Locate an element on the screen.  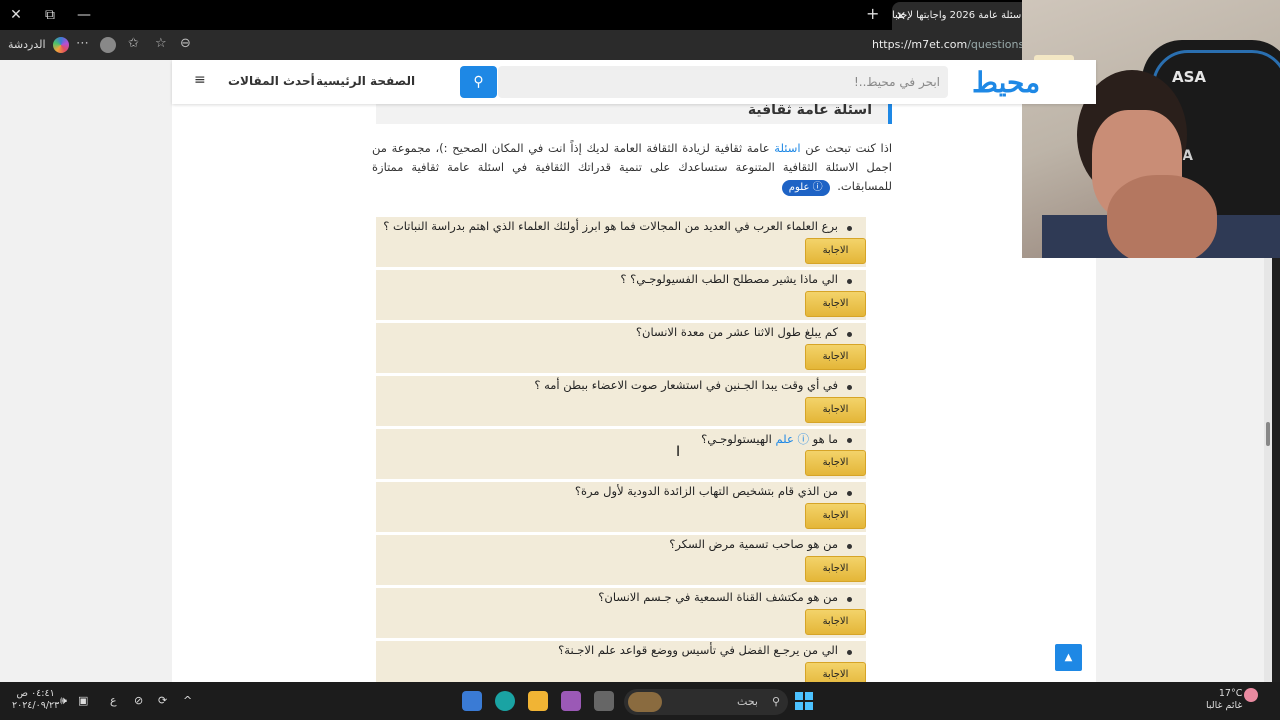
question-text: كم يبلغ طول الاثنا عشر من معدة الانسان؟ is located at coordinates (736, 332).